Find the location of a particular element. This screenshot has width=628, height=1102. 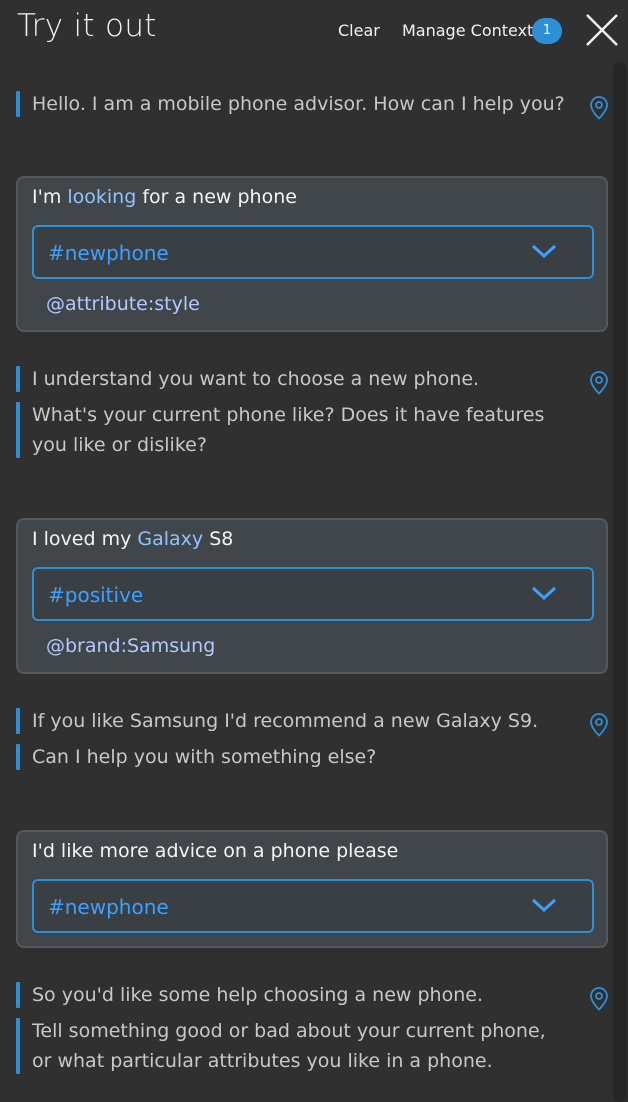

user-text-segment: I'm is located at coordinates (50, 197).